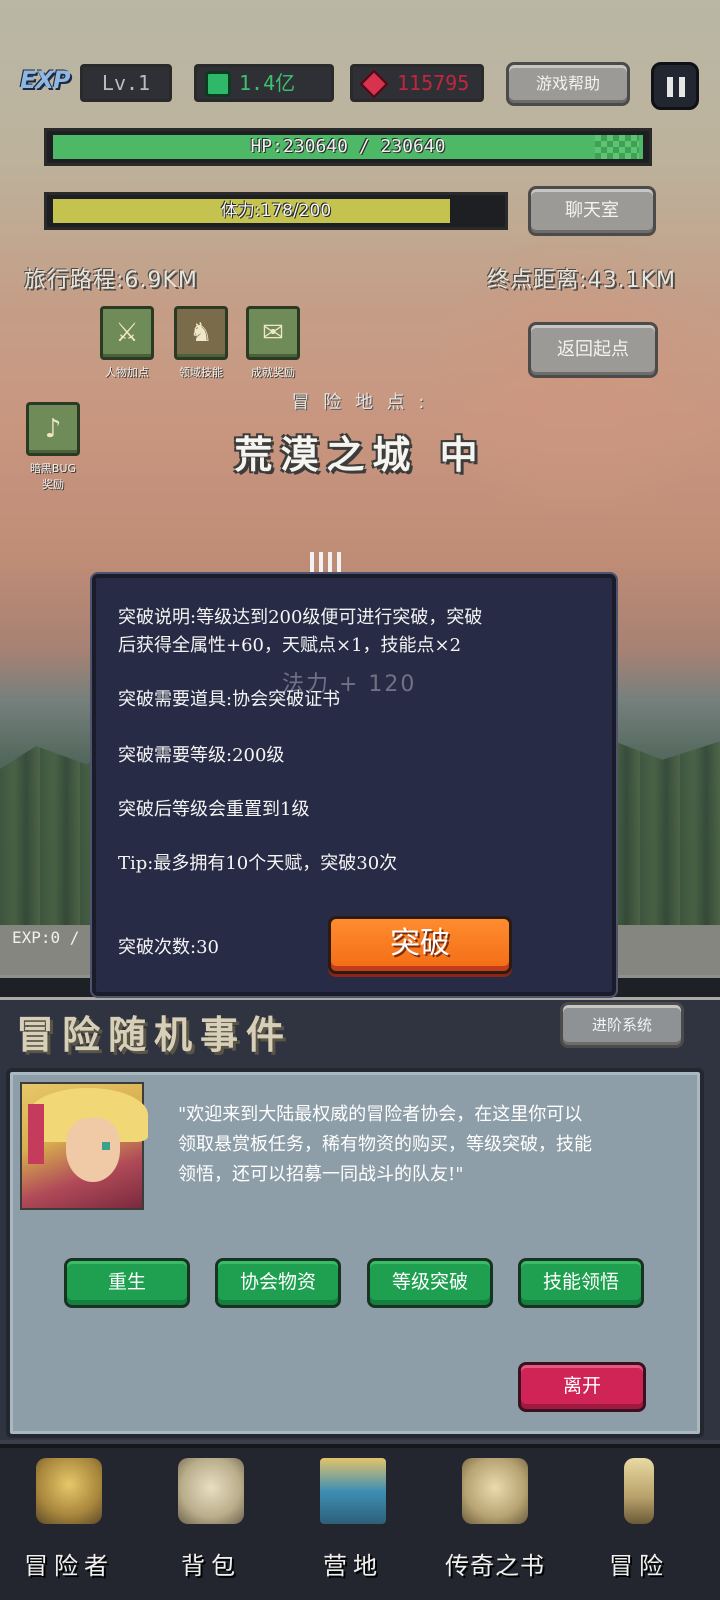 Image resolution: width=720 pixels, height=1600 pixels. I want to click on stamina-text: 体力:178/200, so click(276, 211).